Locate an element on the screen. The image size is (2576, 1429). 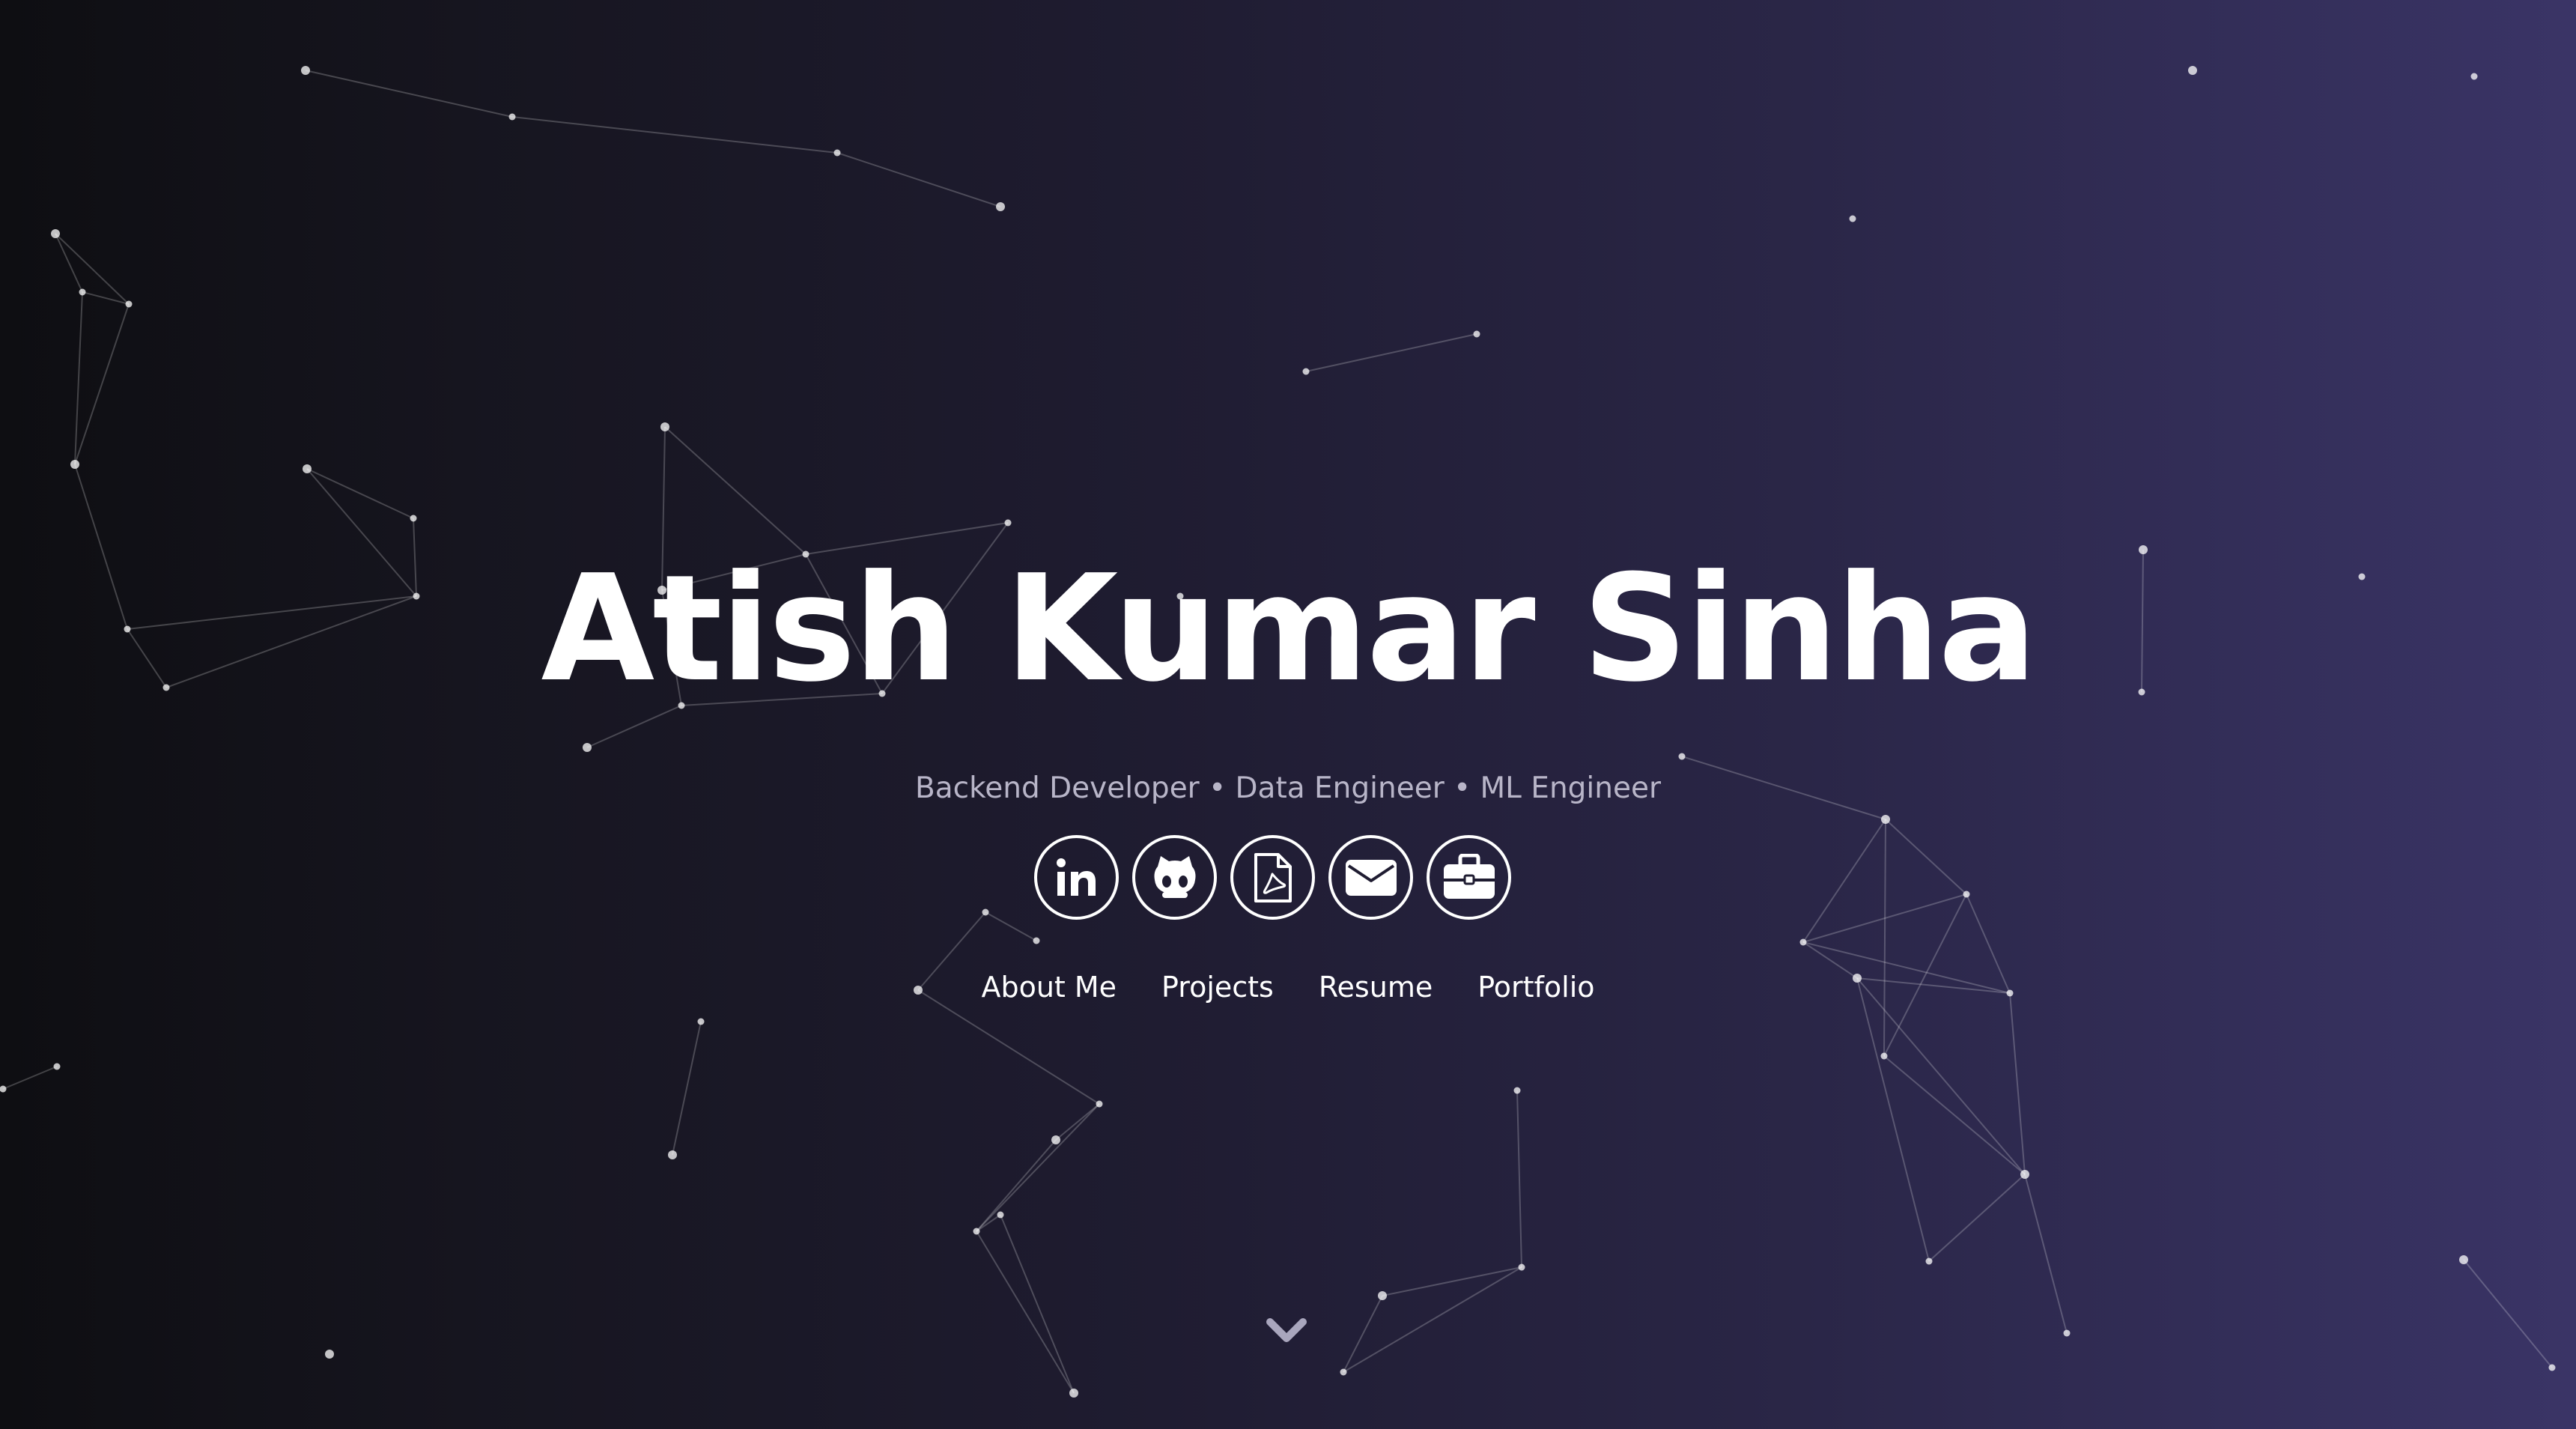
linkedin-button is located at coordinates (1076, 878).